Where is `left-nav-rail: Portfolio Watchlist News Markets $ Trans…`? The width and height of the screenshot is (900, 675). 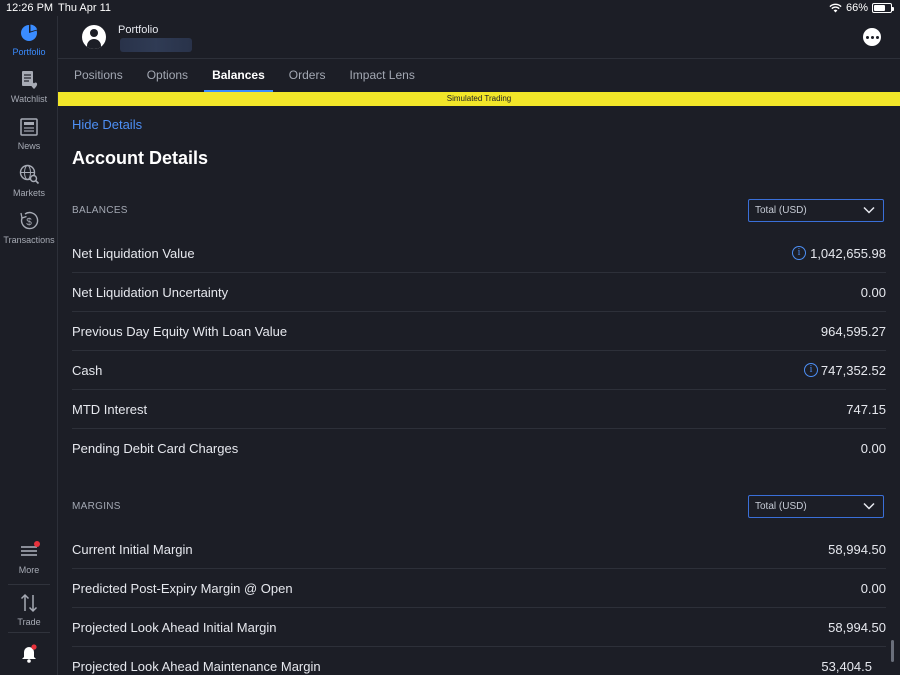 left-nav-rail: Portfolio Watchlist News Markets $ Trans… is located at coordinates (29, 345).